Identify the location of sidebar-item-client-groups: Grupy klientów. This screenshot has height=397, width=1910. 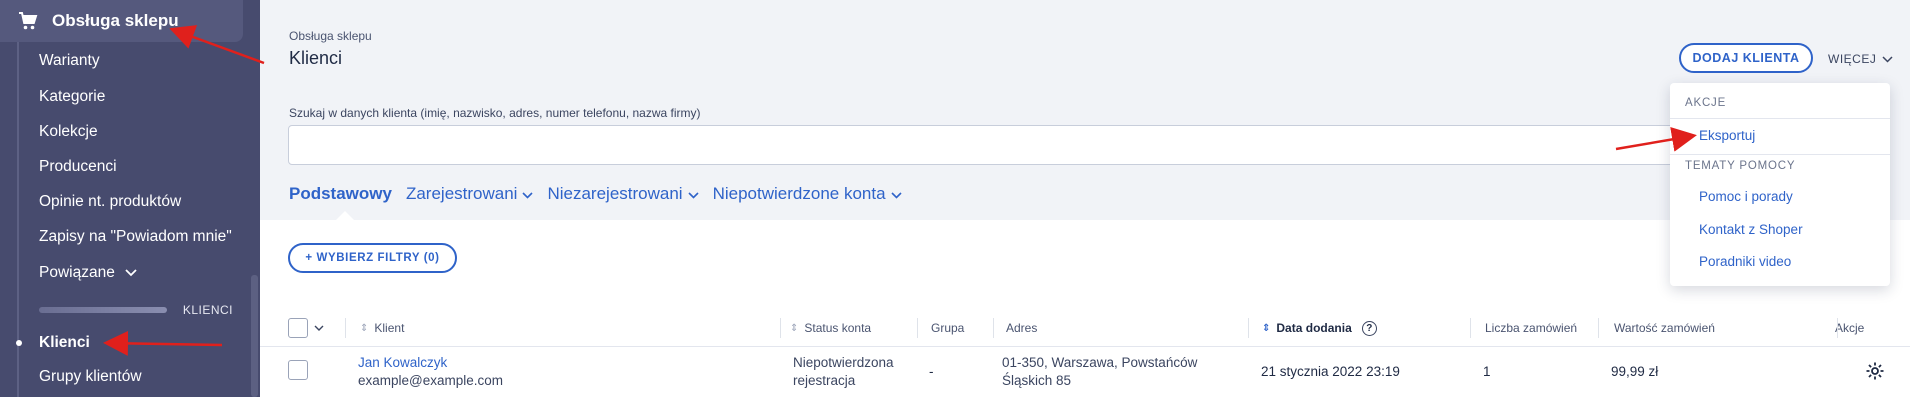
(90, 377).